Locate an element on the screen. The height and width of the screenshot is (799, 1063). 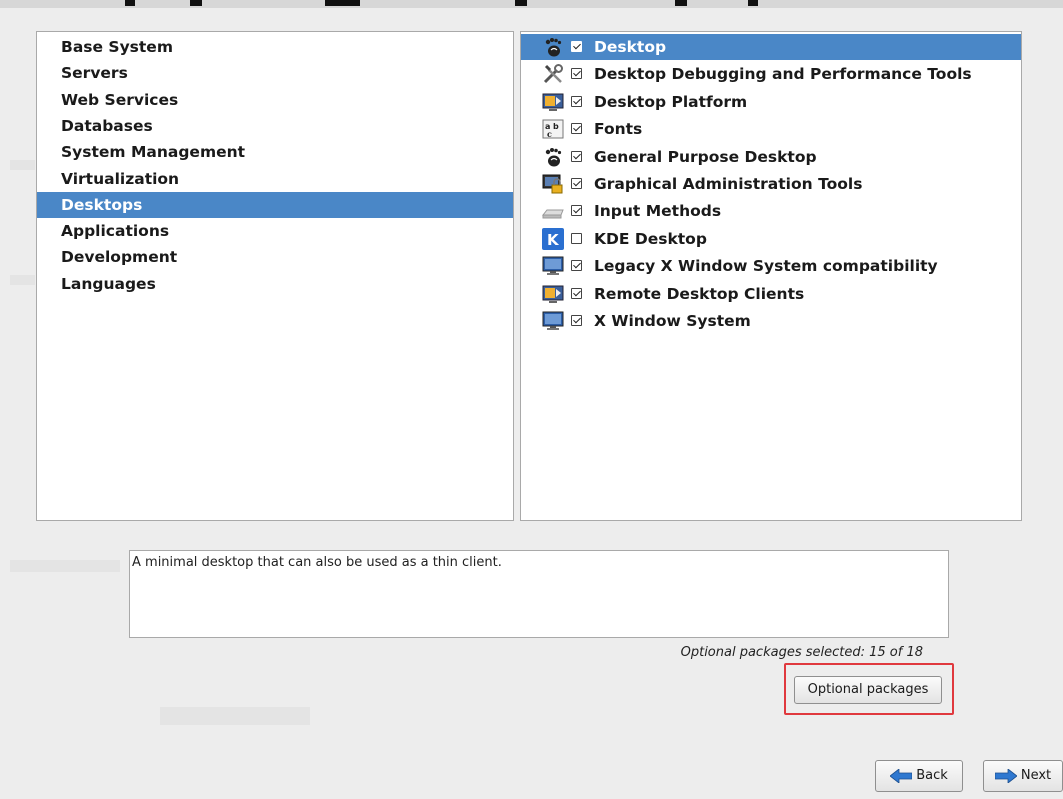
group-item: Desktop is located at coordinates (771, 47).